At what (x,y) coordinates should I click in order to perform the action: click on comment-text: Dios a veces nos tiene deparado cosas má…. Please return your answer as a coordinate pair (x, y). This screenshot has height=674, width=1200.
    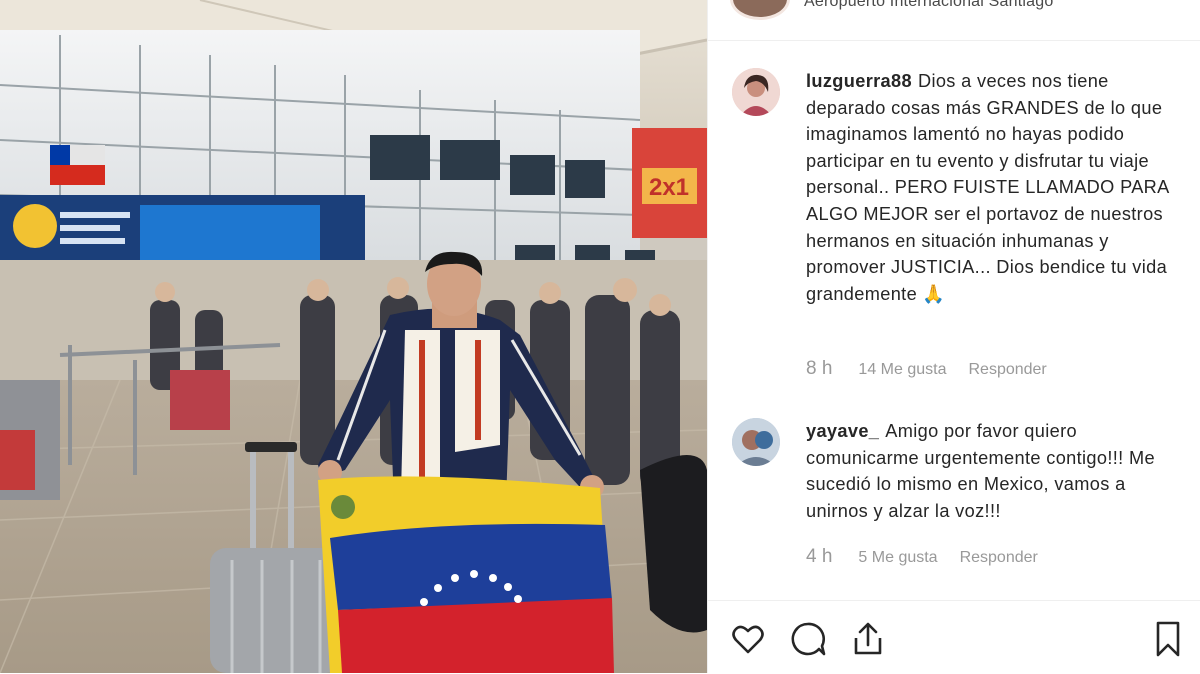
    Looking at the image, I should click on (987, 187).